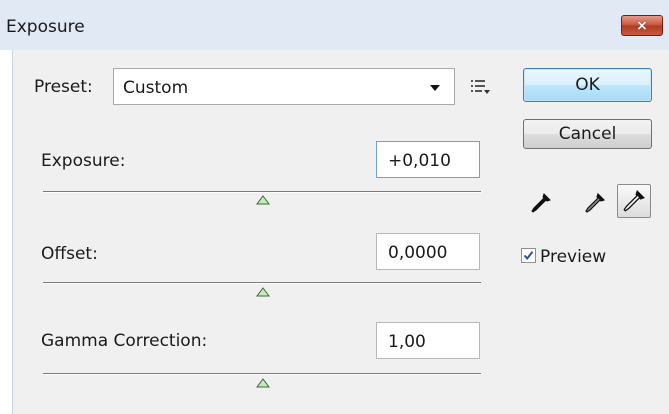 The image size is (669, 414). What do you see at coordinates (573, 257) in the screenshot?
I see `preview-label: Preview` at bounding box center [573, 257].